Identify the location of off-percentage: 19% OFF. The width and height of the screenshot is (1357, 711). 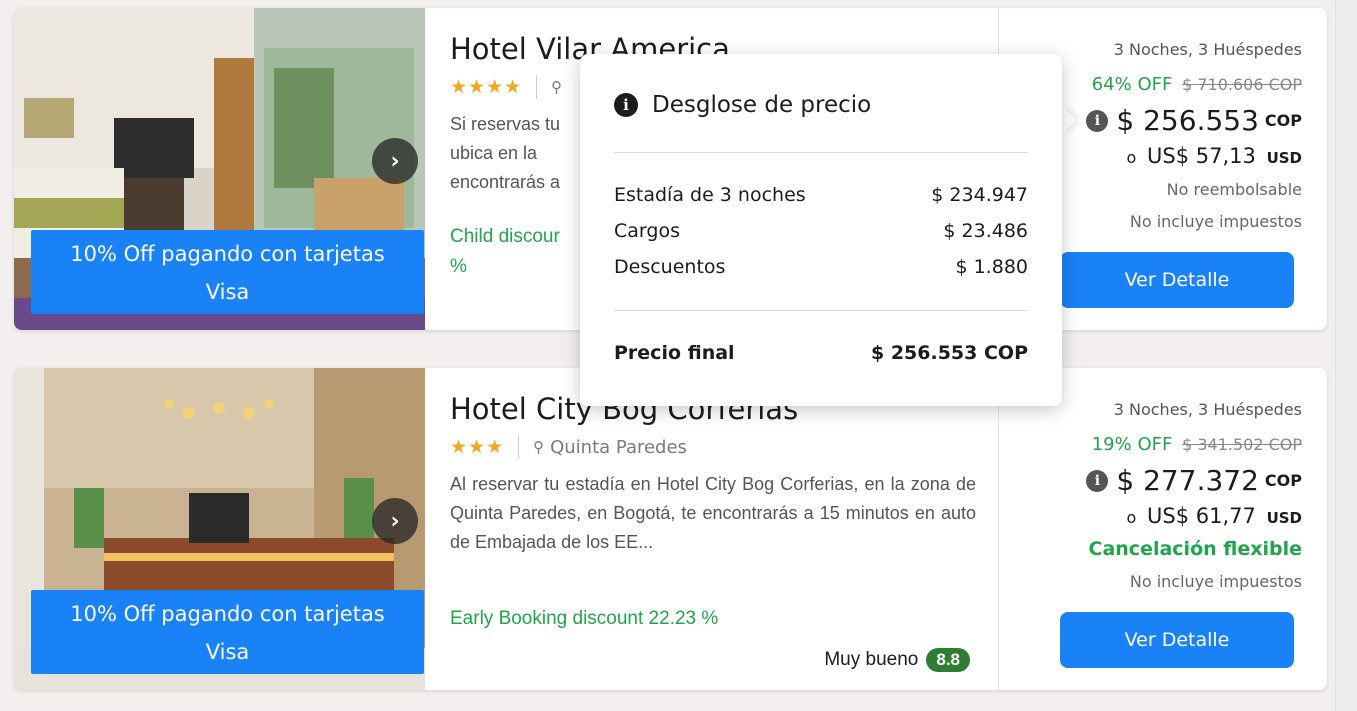
(1132, 444).